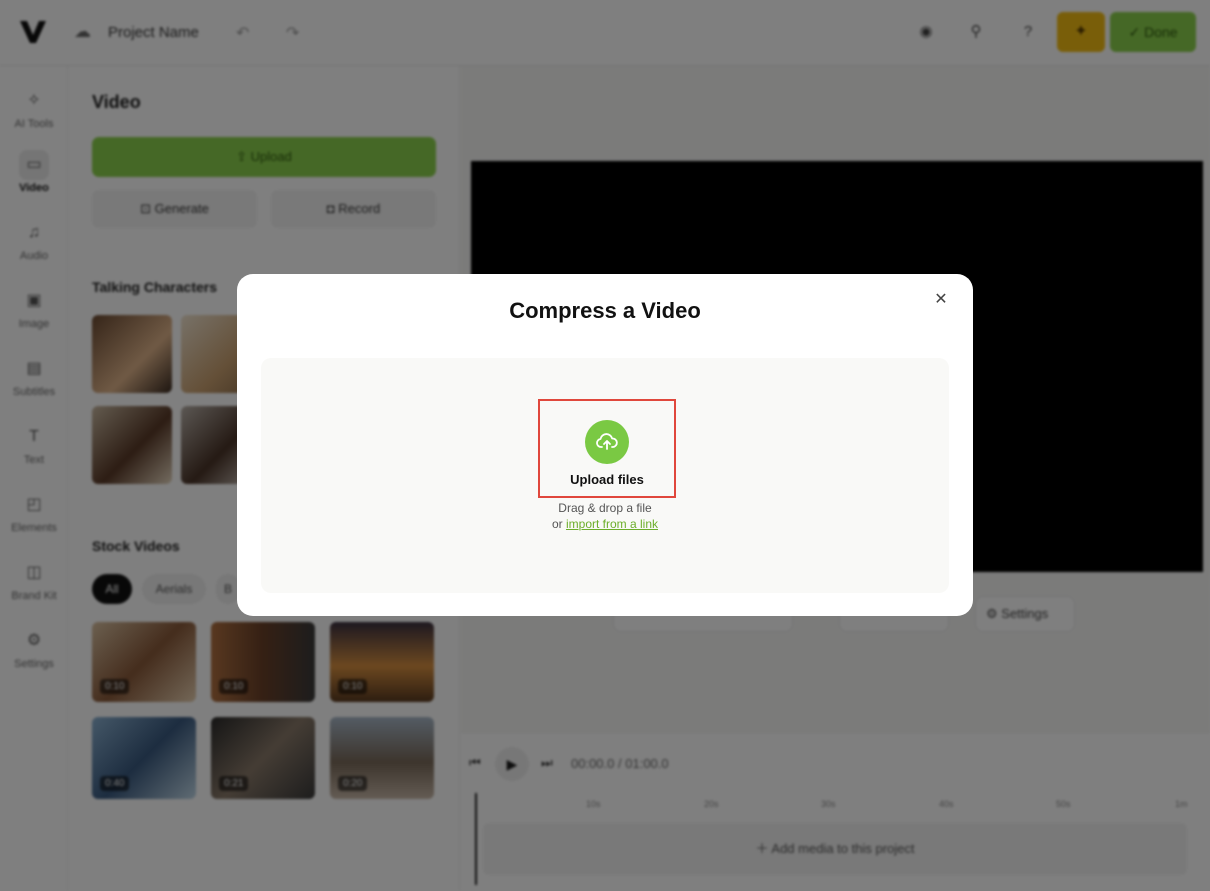 The image size is (1210, 891). I want to click on upload-files-button: Upload files, so click(607, 448).